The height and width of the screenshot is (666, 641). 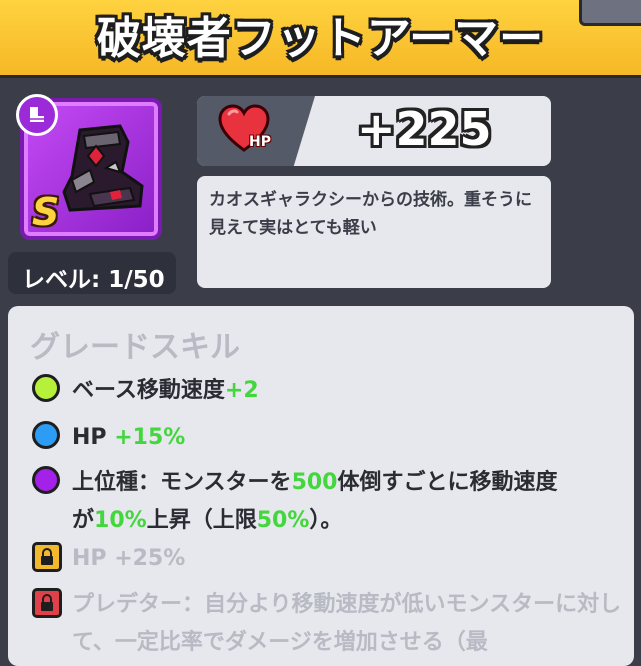 I want to click on hp-tag: HP, so click(x=260, y=142).